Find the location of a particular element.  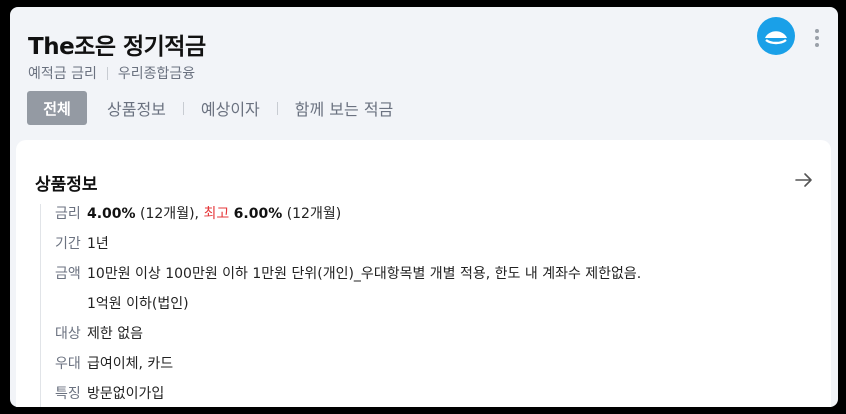

category-link: 예적금 금리 is located at coordinates (62, 73).